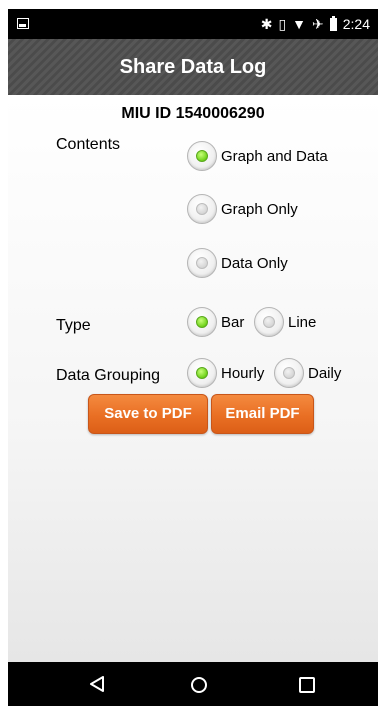  Describe the element at coordinates (242, 373) in the screenshot. I see `radio-hourly-label: Hourly` at that location.